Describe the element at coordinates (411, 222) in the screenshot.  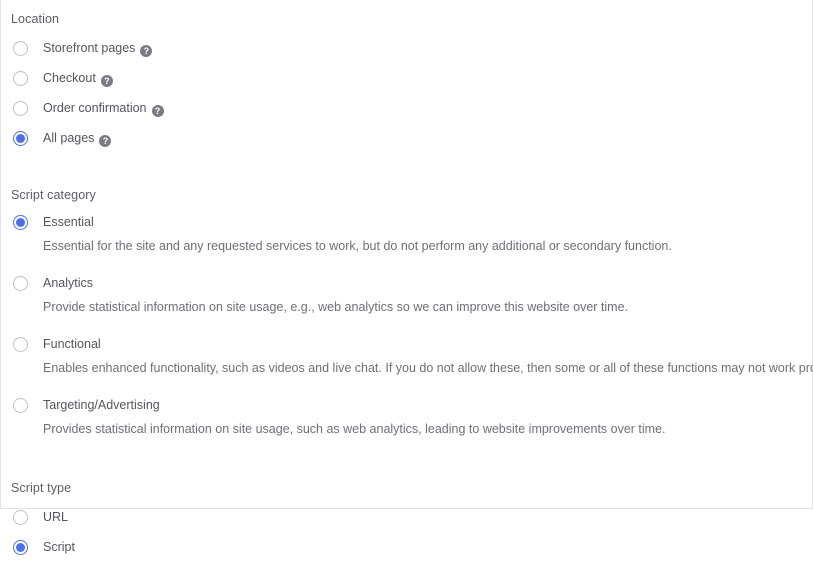
I see `radio-option-essential-head: Essential` at that location.